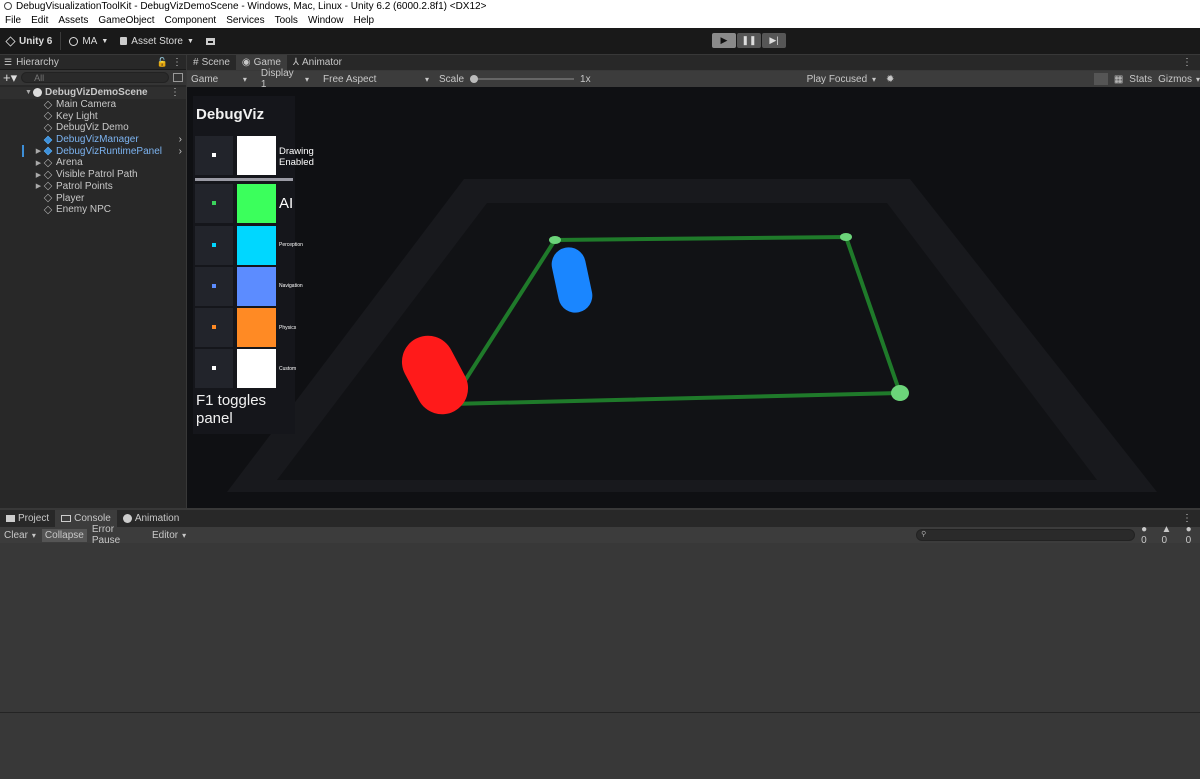  What do you see at coordinates (20, 535) in the screenshot?
I see `clear-dropdown: Clear` at bounding box center [20, 535].